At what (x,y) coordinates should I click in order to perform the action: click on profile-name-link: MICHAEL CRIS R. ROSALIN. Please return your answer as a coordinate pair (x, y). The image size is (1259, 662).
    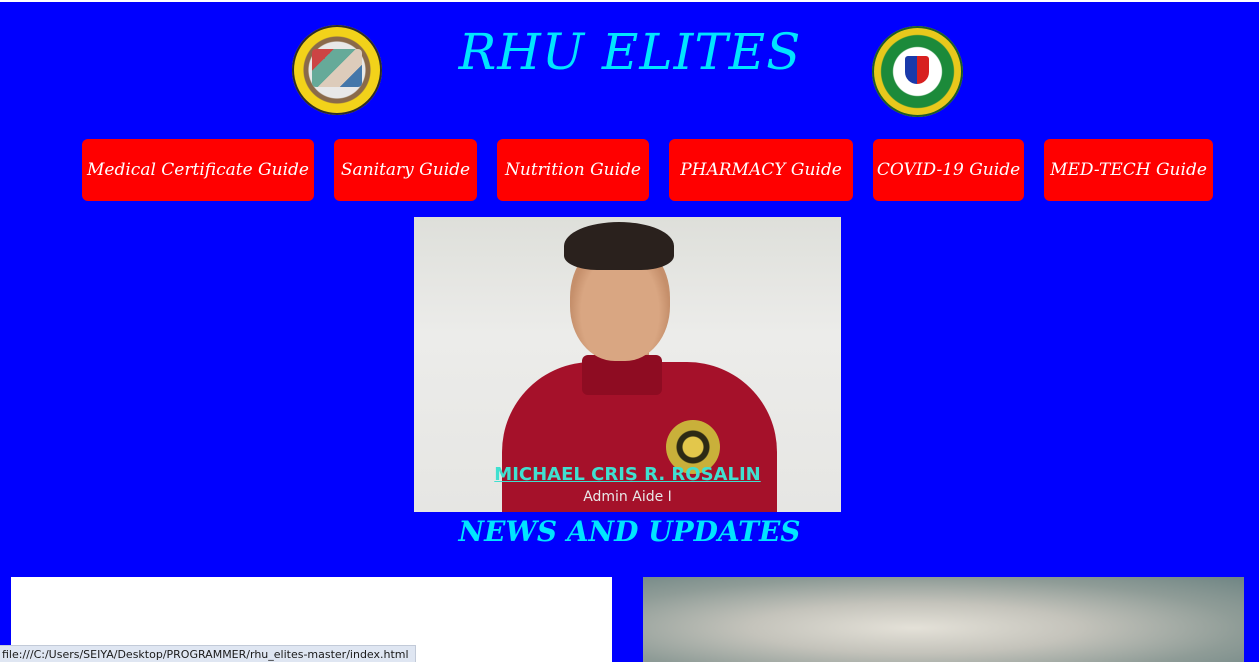
    Looking at the image, I should click on (627, 474).